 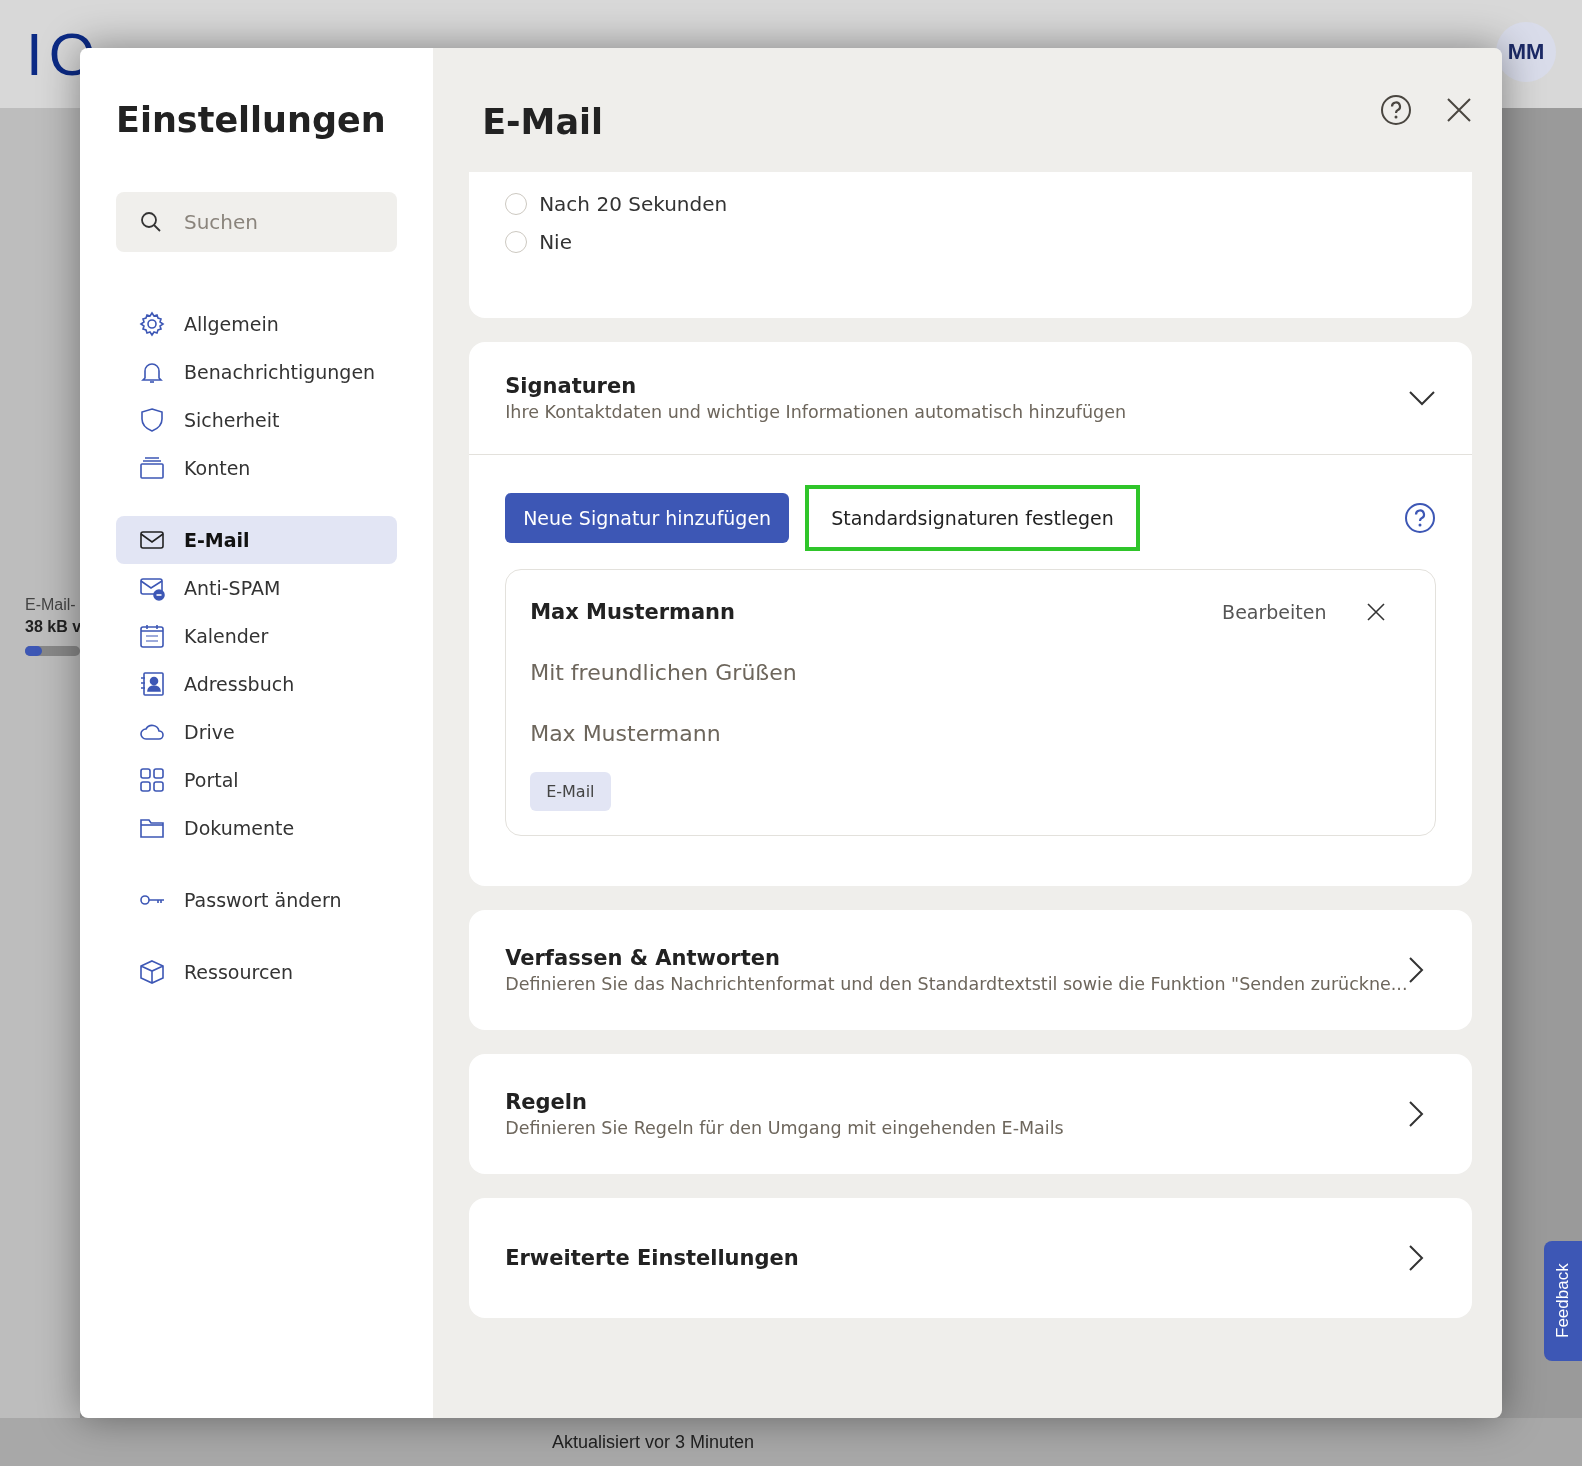 I want to click on section-description: Ihre Kontaktdaten und wichtige Informationen automatisch hinzufügen, so click(x=816, y=412).